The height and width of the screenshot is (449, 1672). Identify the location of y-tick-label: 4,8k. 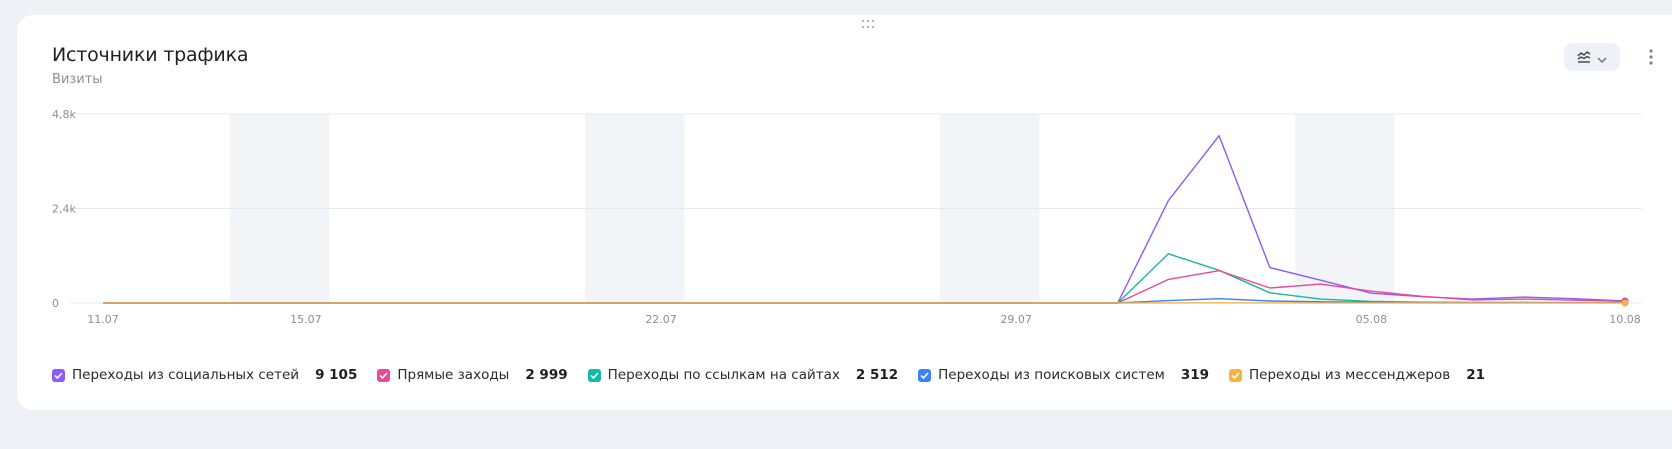
(64, 114).